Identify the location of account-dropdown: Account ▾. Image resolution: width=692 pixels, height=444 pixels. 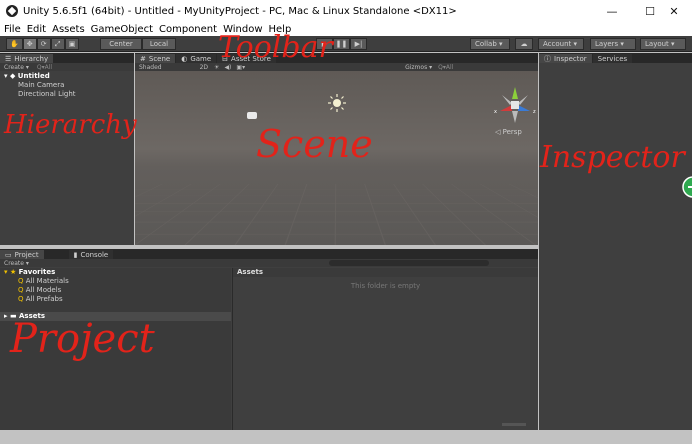
(561, 44).